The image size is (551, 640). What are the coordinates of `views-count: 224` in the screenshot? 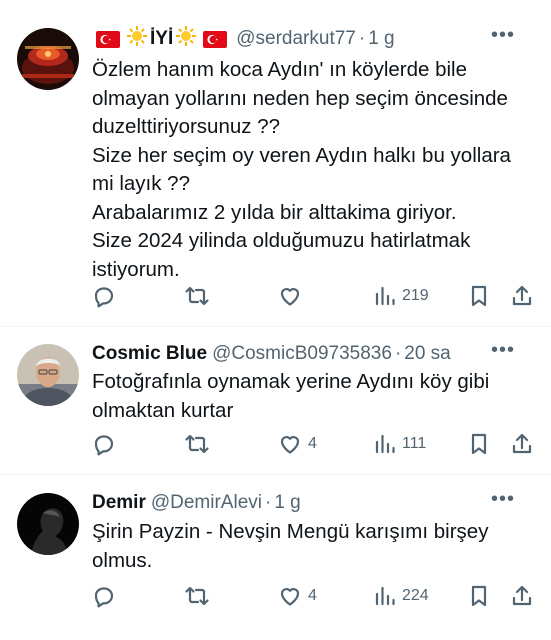 It's located at (415, 595).